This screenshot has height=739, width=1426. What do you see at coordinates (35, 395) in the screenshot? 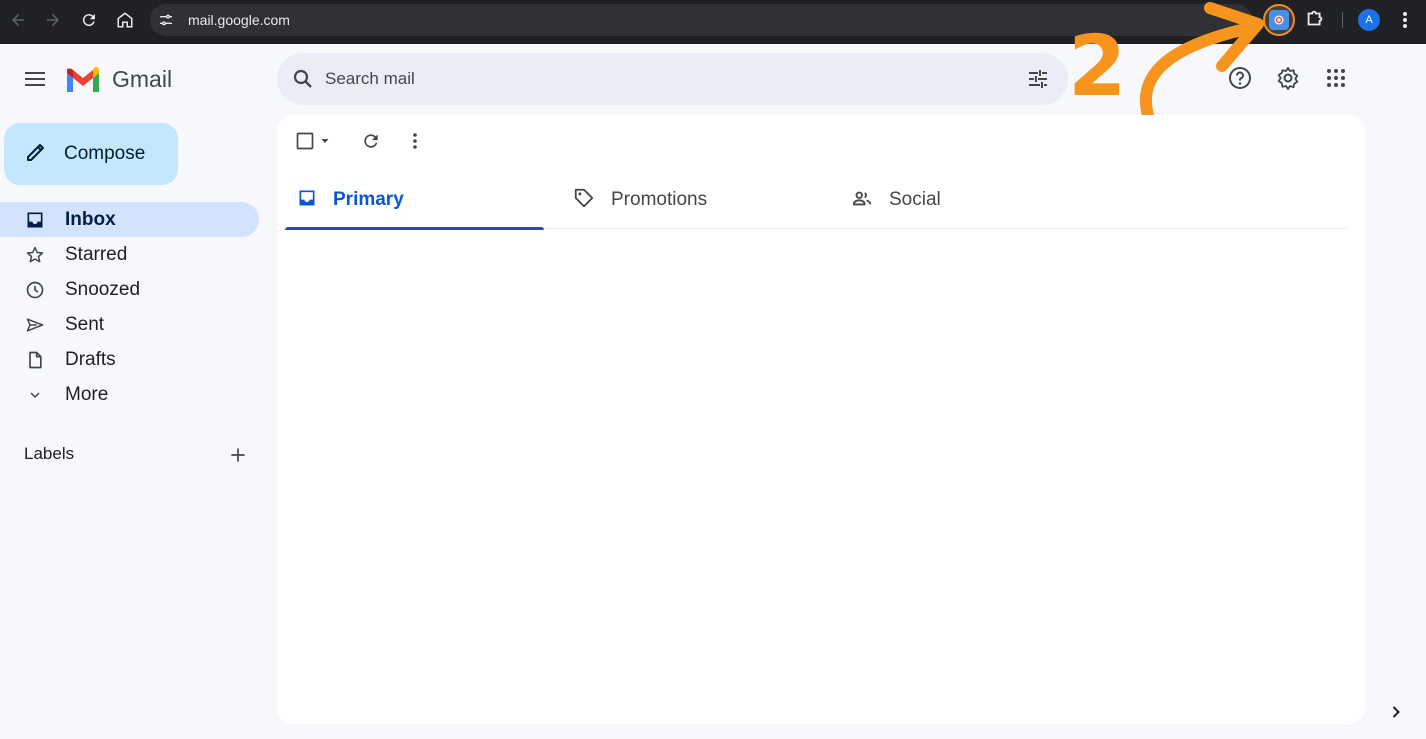
I see `chevron-down-icon` at bounding box center [35, 395].